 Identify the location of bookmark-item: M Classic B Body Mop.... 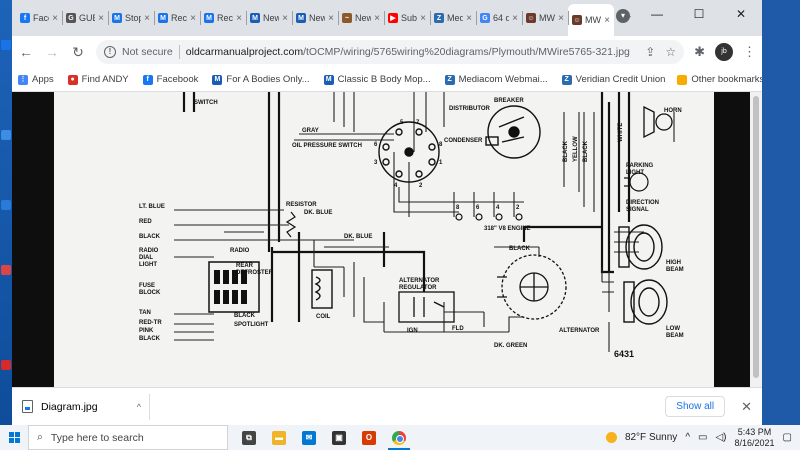
(377, 79).